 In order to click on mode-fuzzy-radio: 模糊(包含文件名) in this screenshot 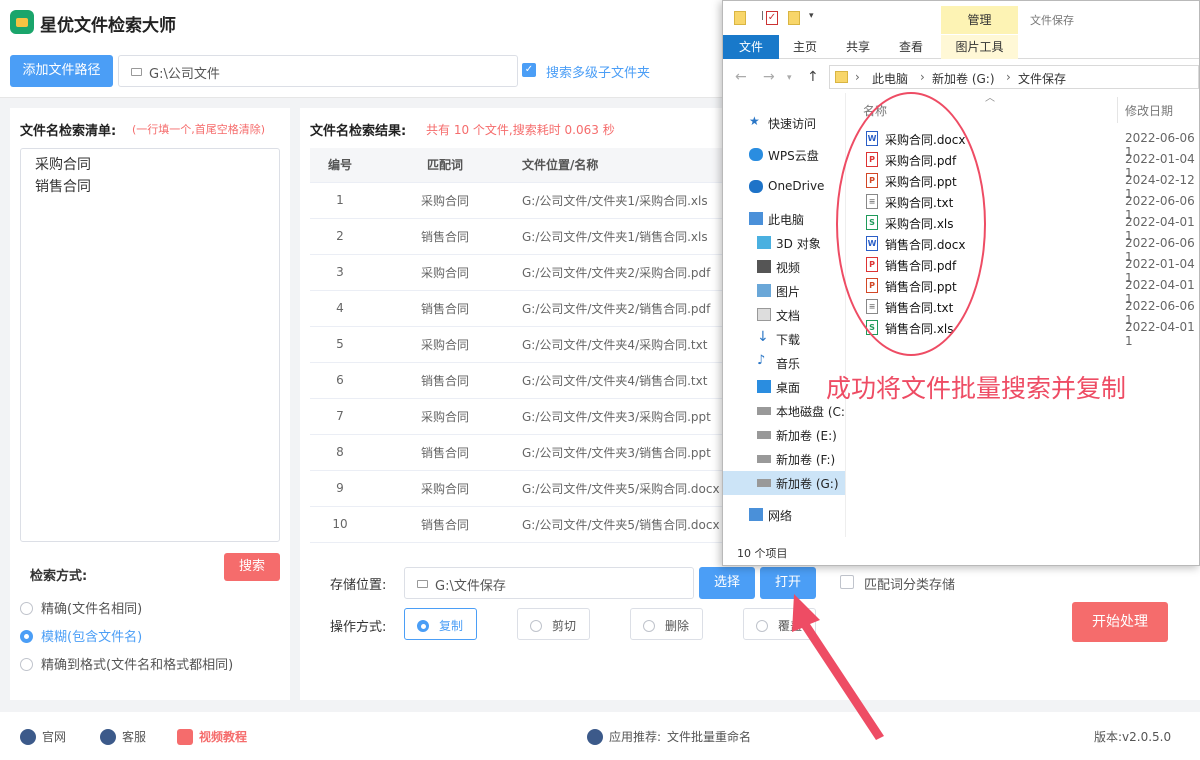, I will do `click(81, 635)`.